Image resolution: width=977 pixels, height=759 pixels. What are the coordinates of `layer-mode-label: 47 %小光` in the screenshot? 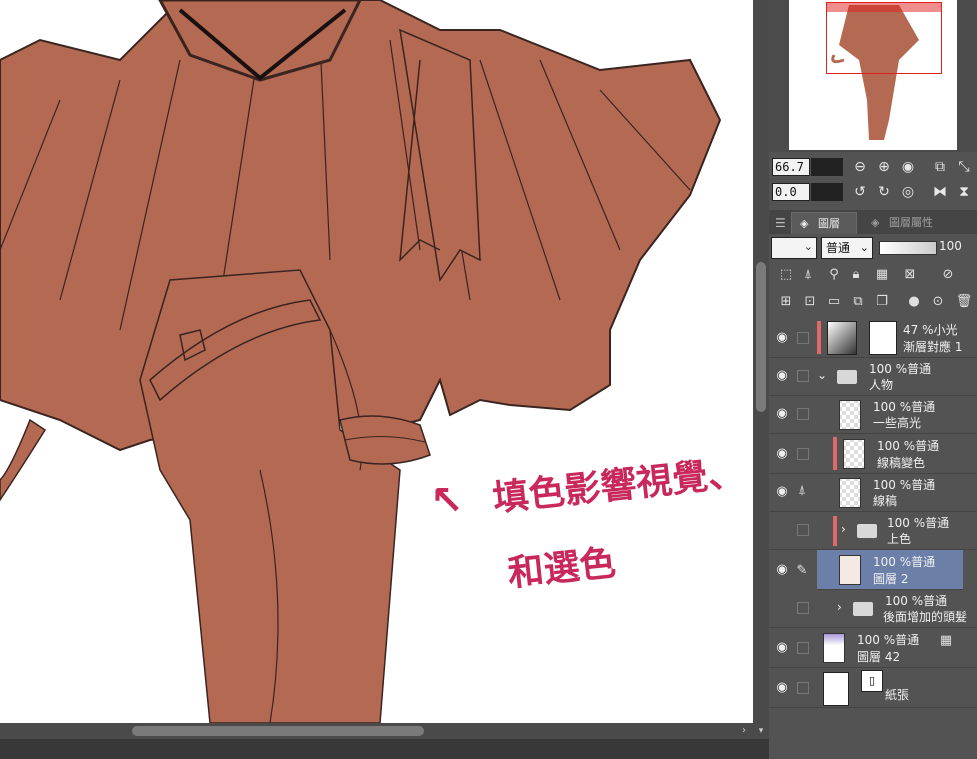 It's located at (930, 330).